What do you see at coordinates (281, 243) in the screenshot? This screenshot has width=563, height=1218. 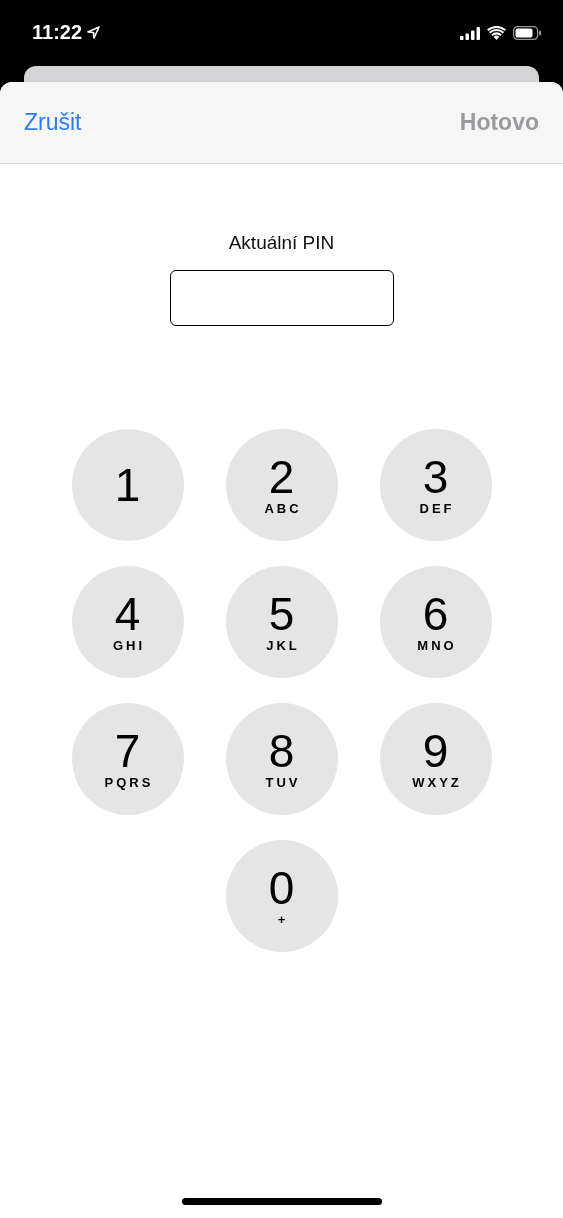 I see `pin-label: Aktuální PIN` at bounding box center [281, 243].